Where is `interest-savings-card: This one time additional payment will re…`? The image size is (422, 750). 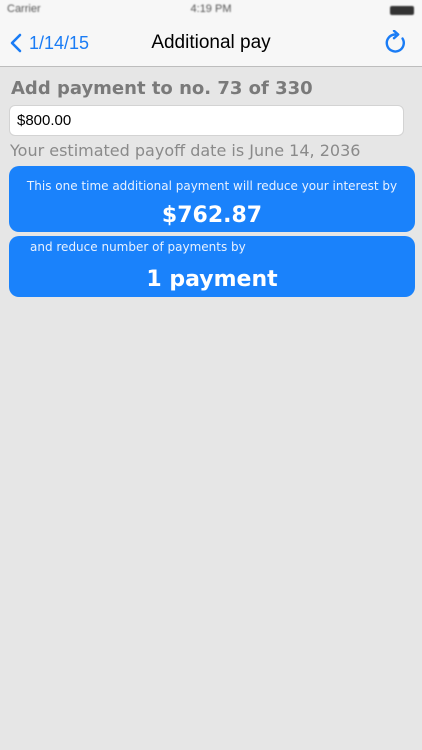 interest-savings-card: This one time additional payment will re… is located at coordinates (212, 199).